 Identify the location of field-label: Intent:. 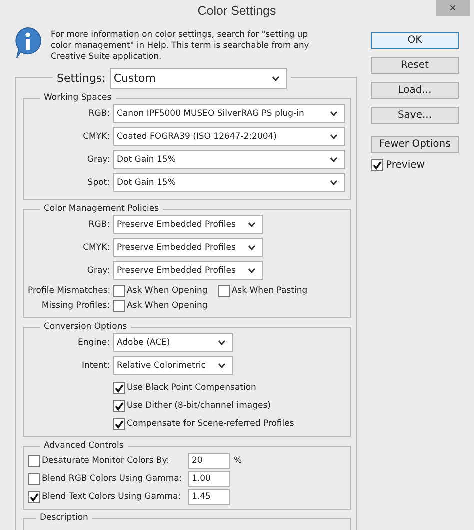
(95, 365).